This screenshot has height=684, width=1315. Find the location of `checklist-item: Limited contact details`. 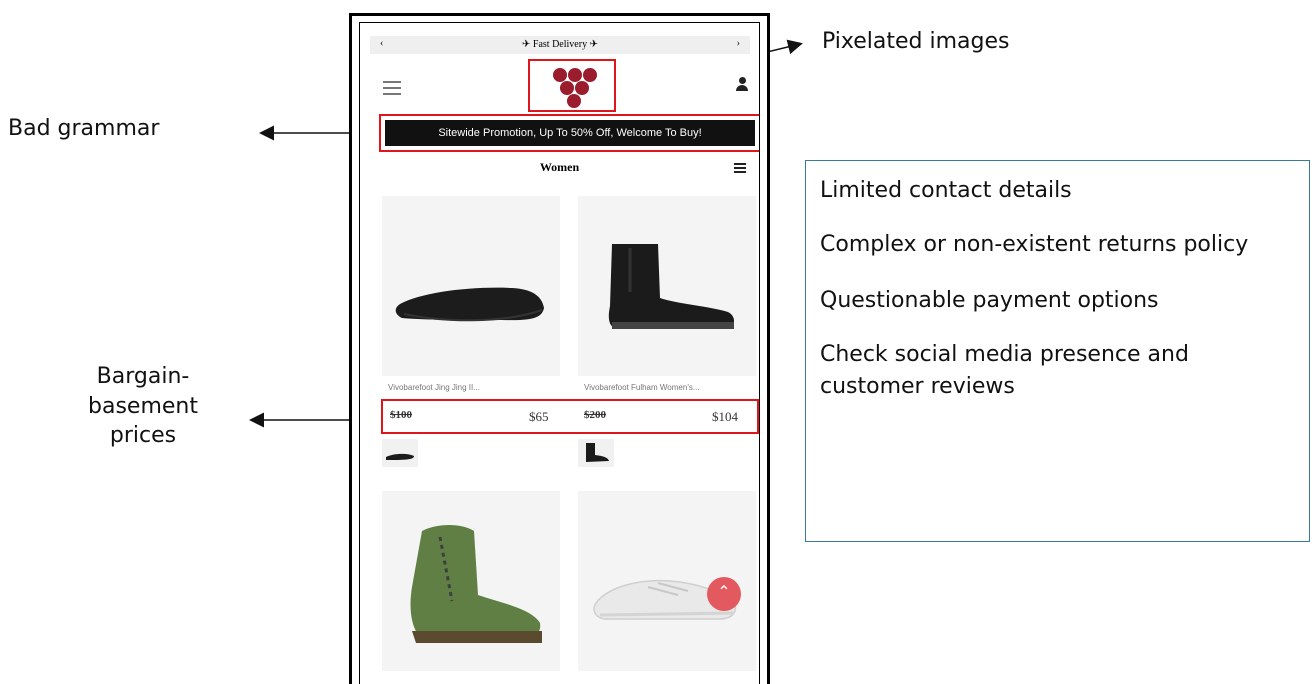

checklist-item: Limited contact details is located at coordinates (946, 190).